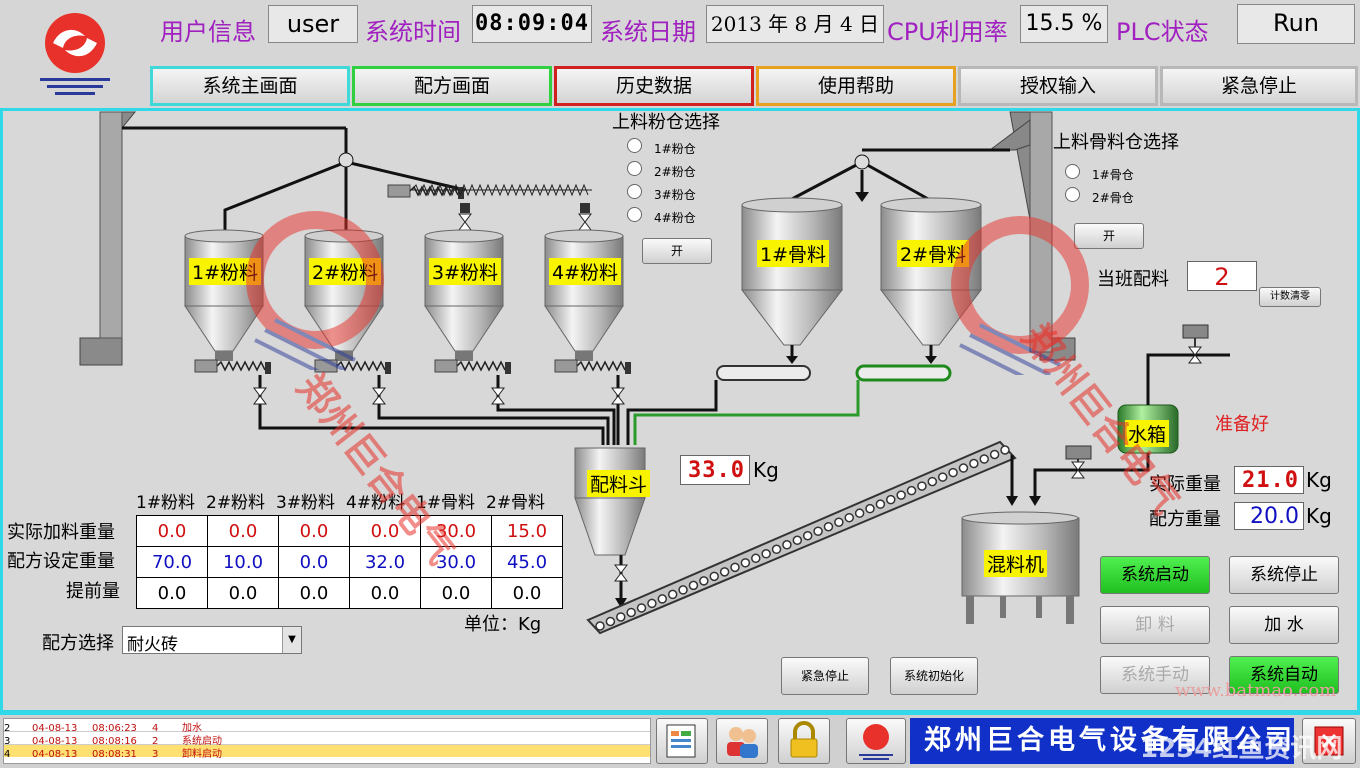 This screenshot has width=1360, height=768. Describe the element at coordinates (516, 503) in the screenshot. I see `col-header: 2#骨料` at that location.